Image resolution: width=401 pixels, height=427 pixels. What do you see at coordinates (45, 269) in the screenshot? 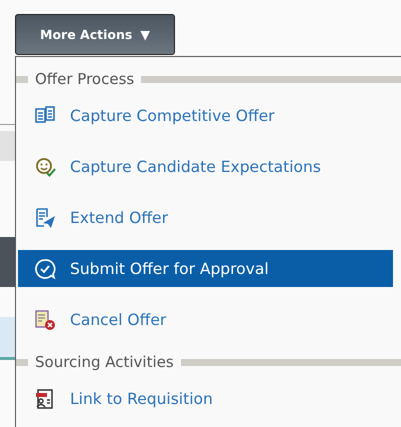
I see `check-bubble-icon` at bounding box center [45, 269].